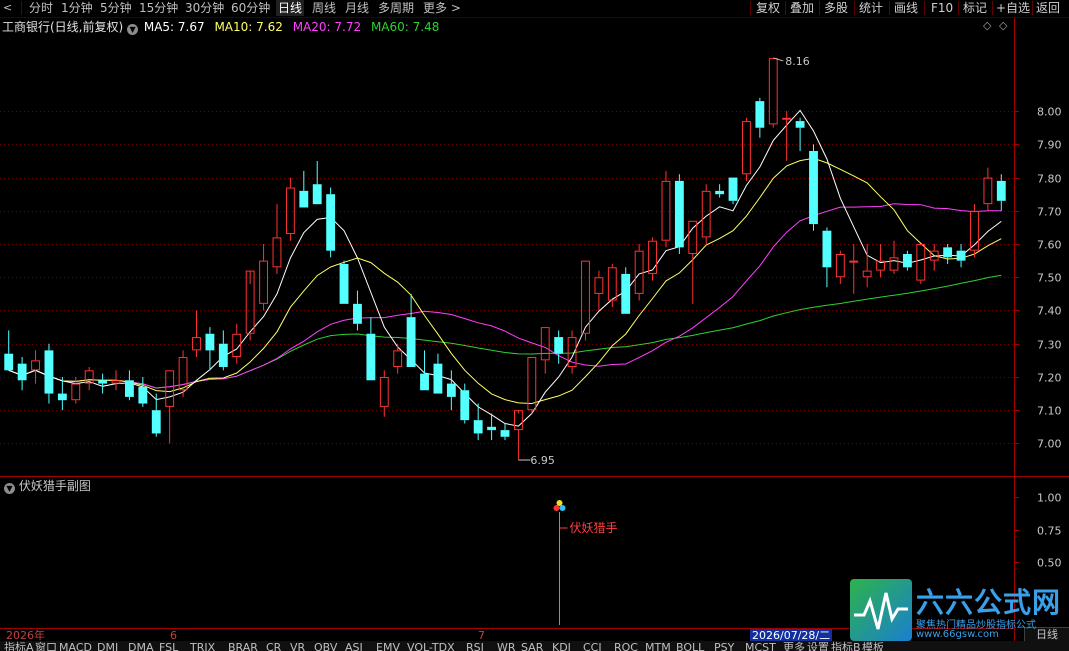 The height and width of the screenshot is (651, 1069). Describe the element at coordinates (325, 646) in the screenshot. I see `indicator-tab: OBV` at that location.